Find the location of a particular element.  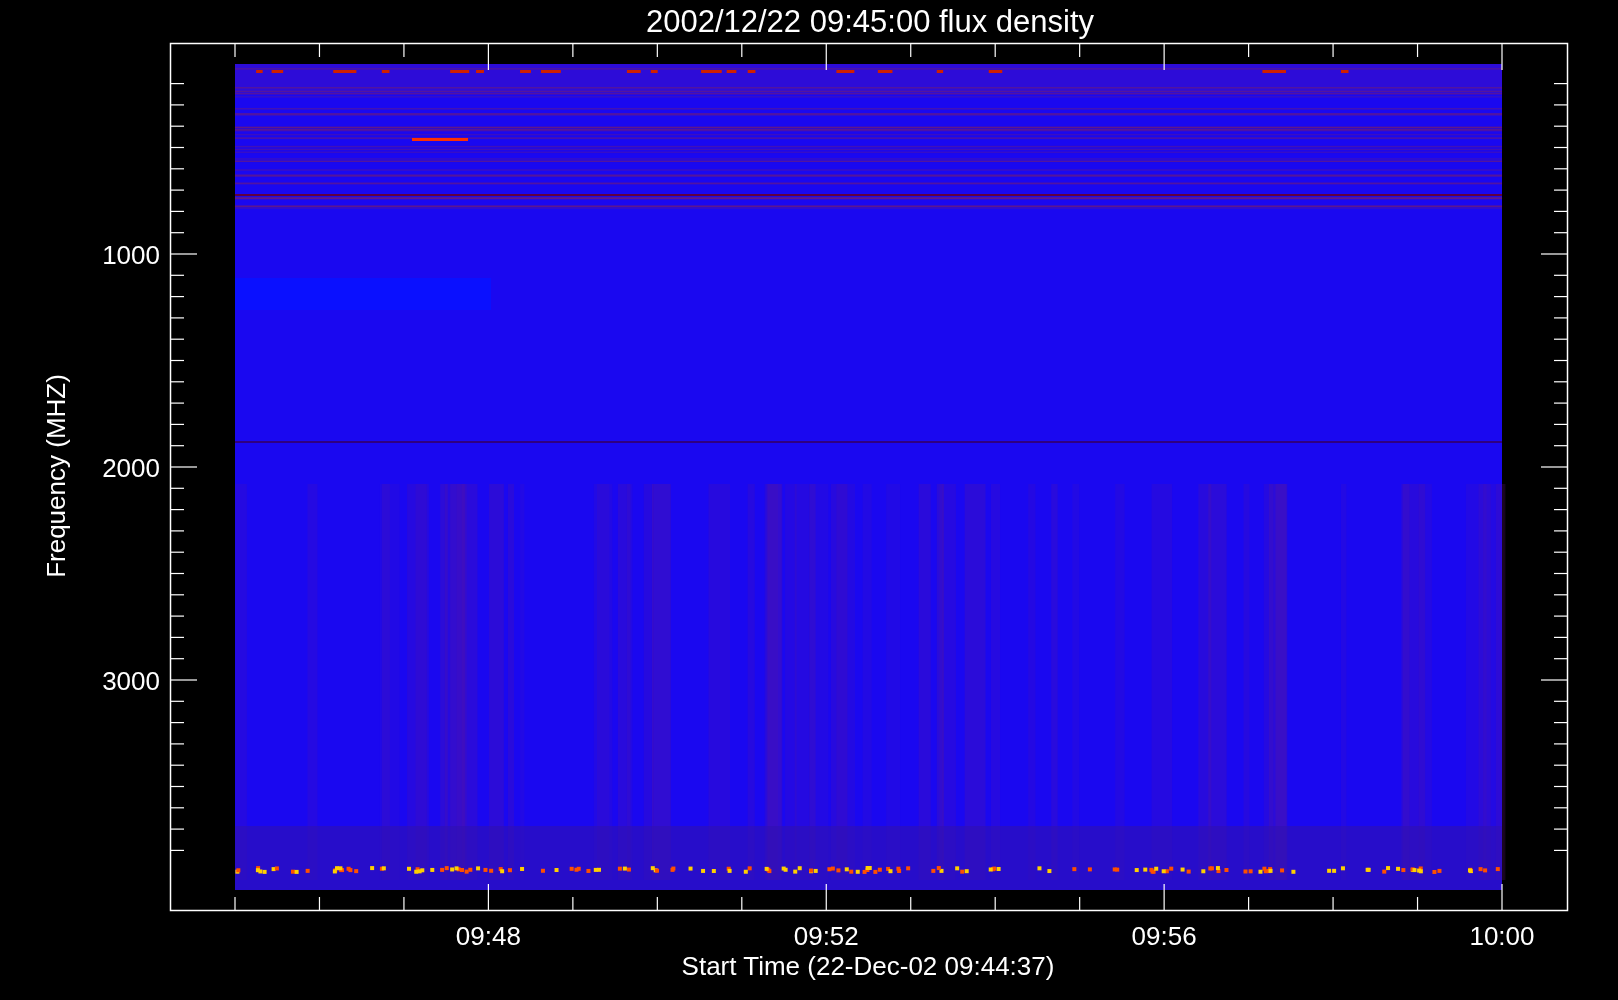

x-tick-label: 09:48 is located at coordinates (488, 936).